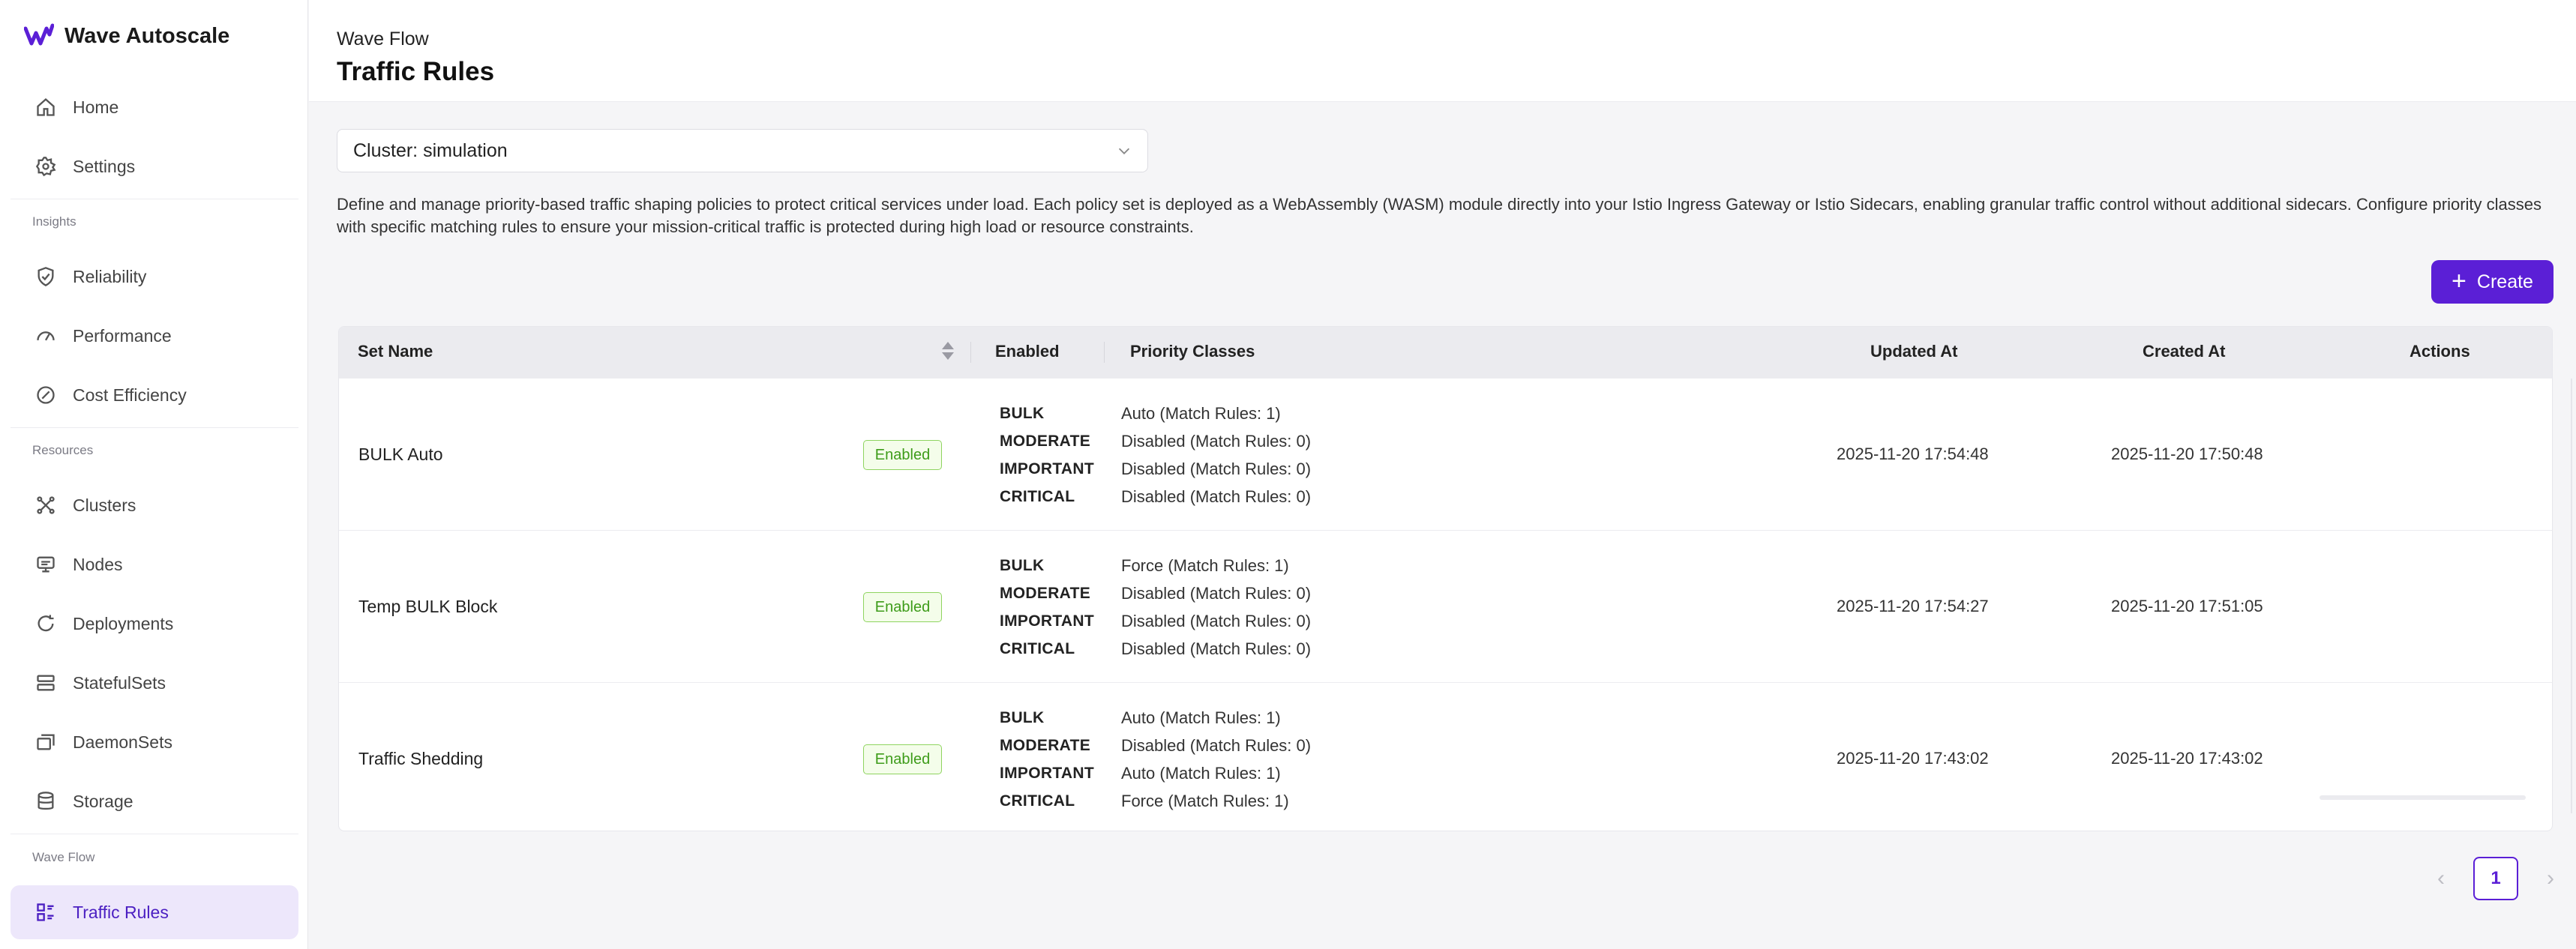 This screenshot has width=2576, height=949. What do you see at coordinates (383, 39) in the screenshot?
I see `breadcrumb: Wave Flow` at bounding box center [383, 39].